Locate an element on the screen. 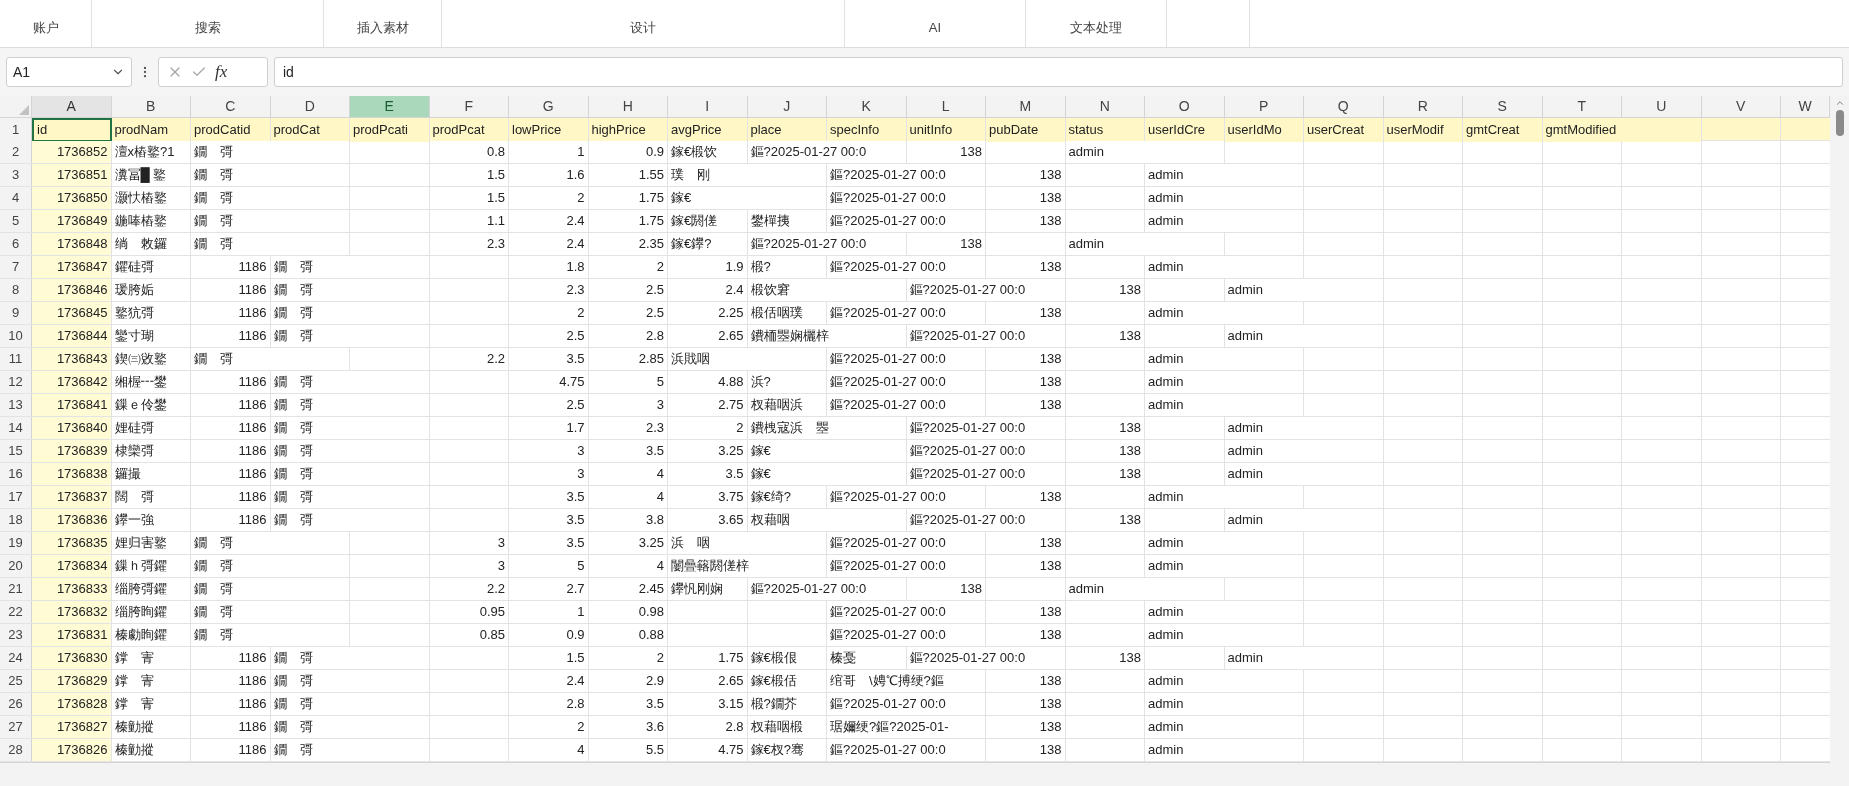  row-number: 6 is located at coordinates (16, 244).